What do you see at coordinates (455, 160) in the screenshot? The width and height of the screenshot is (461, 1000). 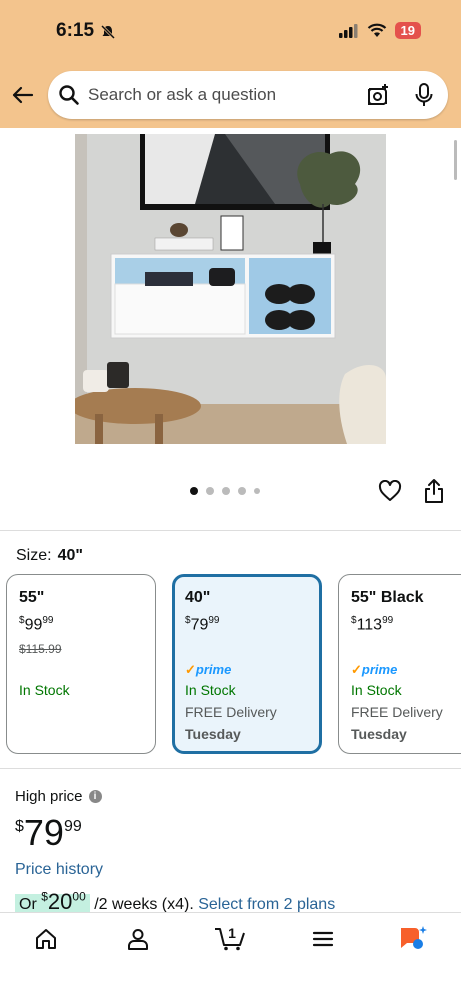 I see `scroll-indicator` at bounding box center [455, 160].